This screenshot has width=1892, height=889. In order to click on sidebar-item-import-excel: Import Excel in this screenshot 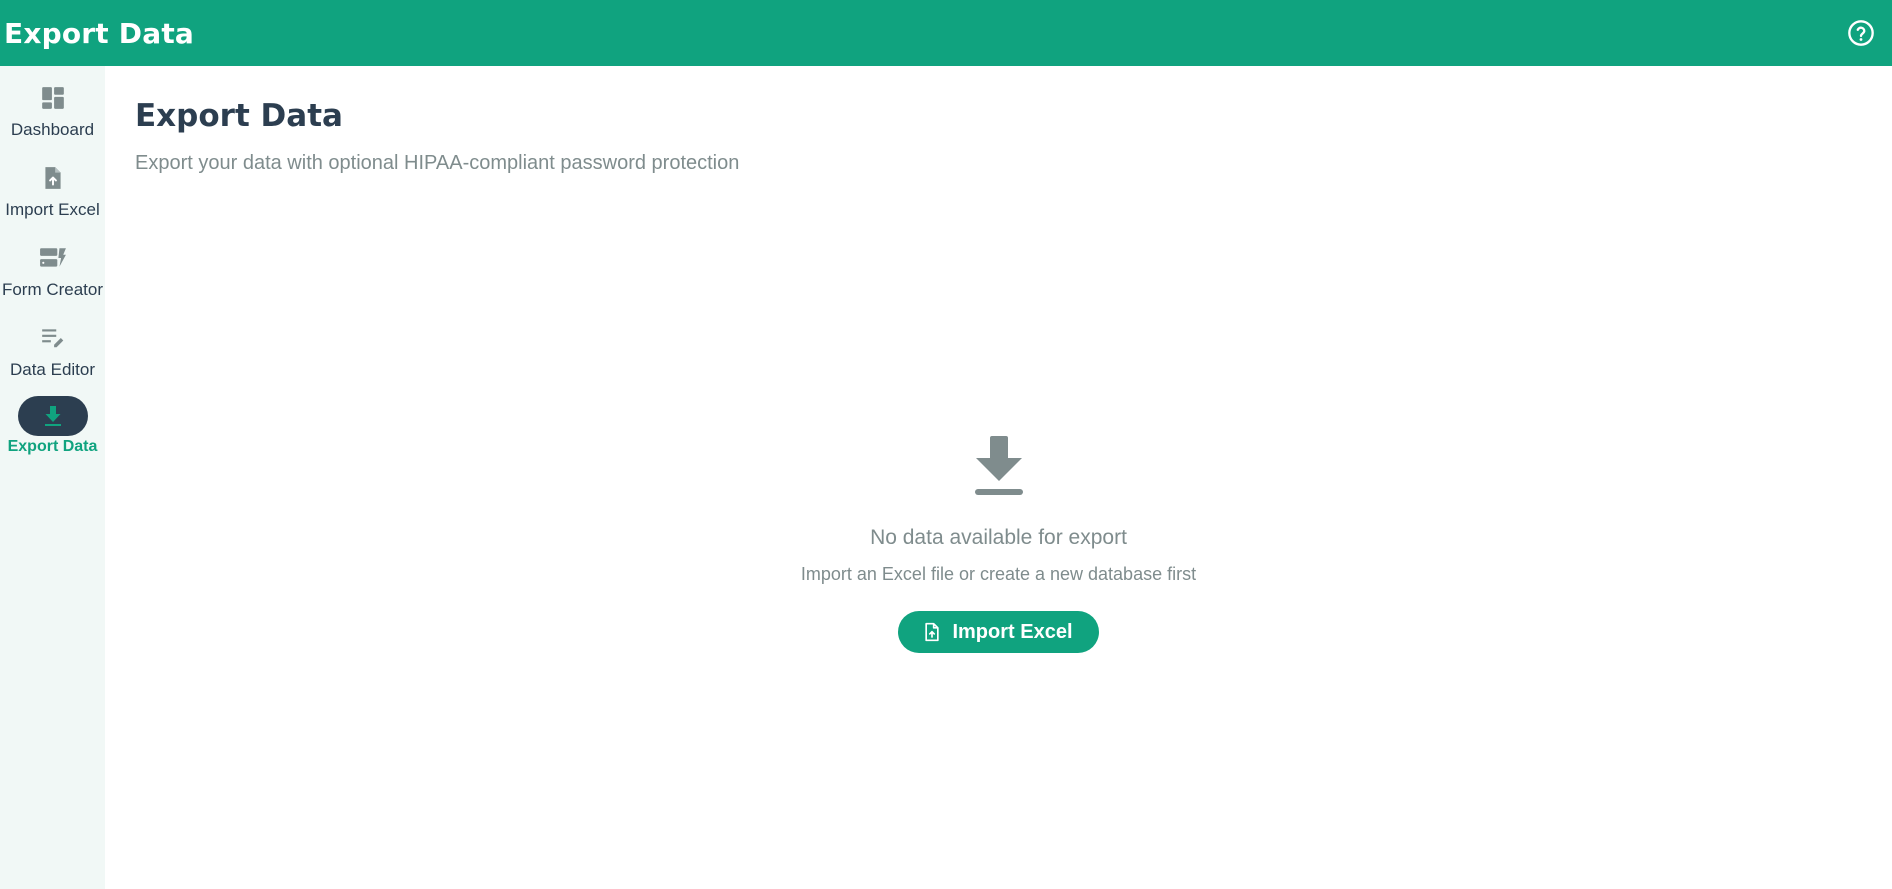, I will do `click(52, 197)`.